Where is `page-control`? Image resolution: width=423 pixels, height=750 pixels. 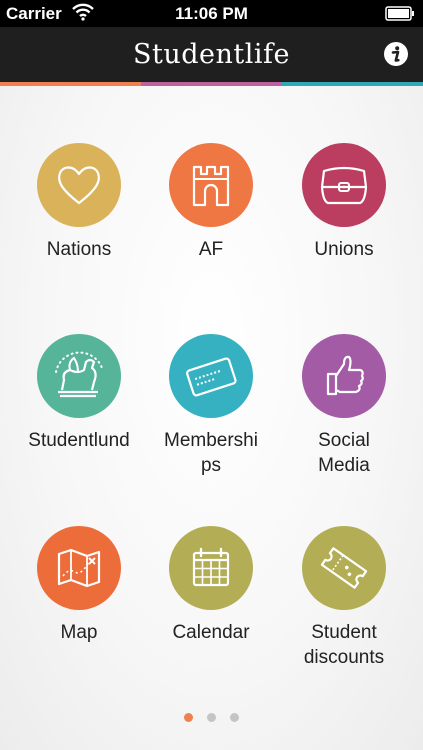 page-control is located at coordinates (211, 717).